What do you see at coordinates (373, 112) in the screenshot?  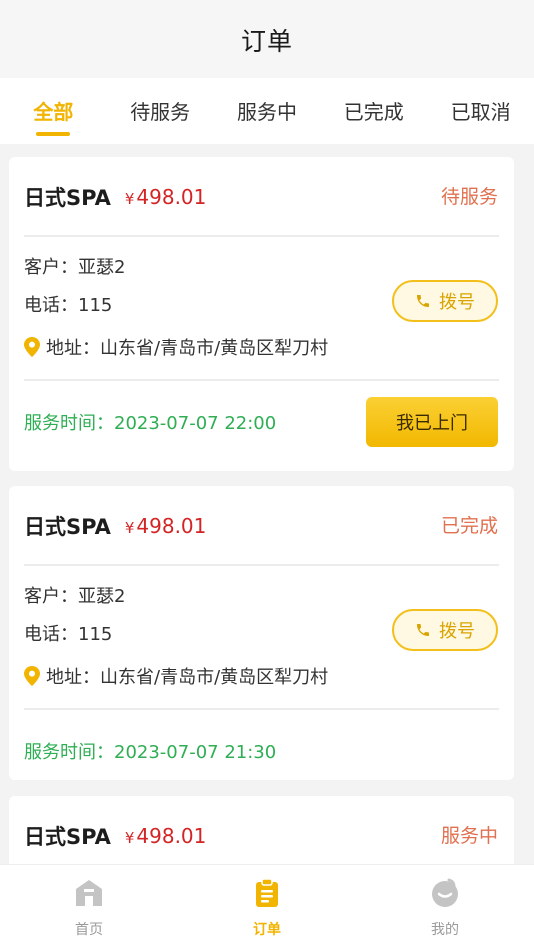 I see `tab-label: 已完成` at bounding box center [373, 112].